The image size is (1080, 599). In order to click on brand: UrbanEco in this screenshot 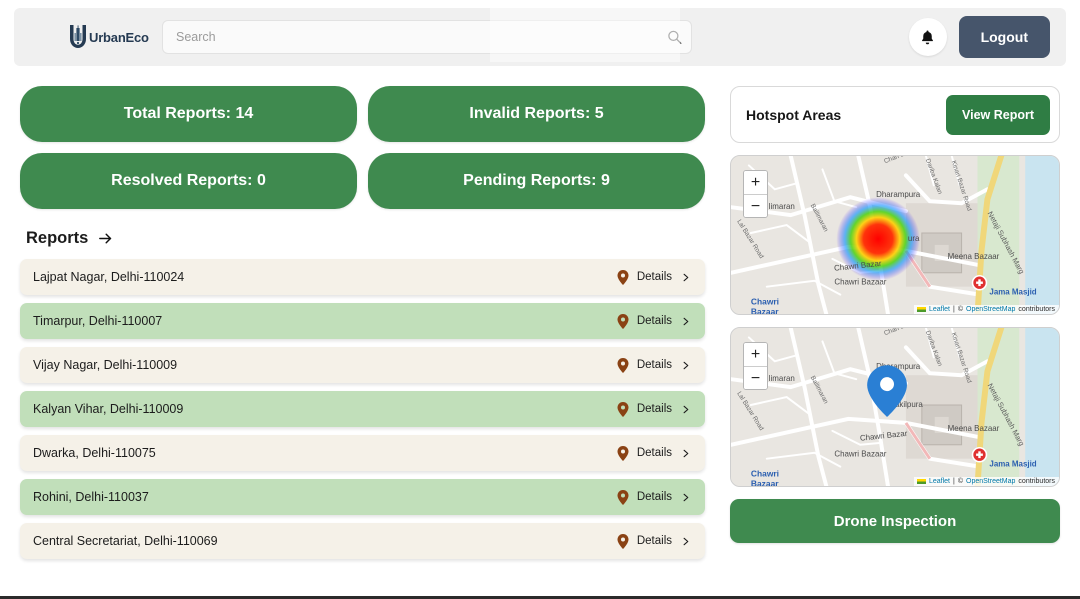, I will do `click(92, 37)`.